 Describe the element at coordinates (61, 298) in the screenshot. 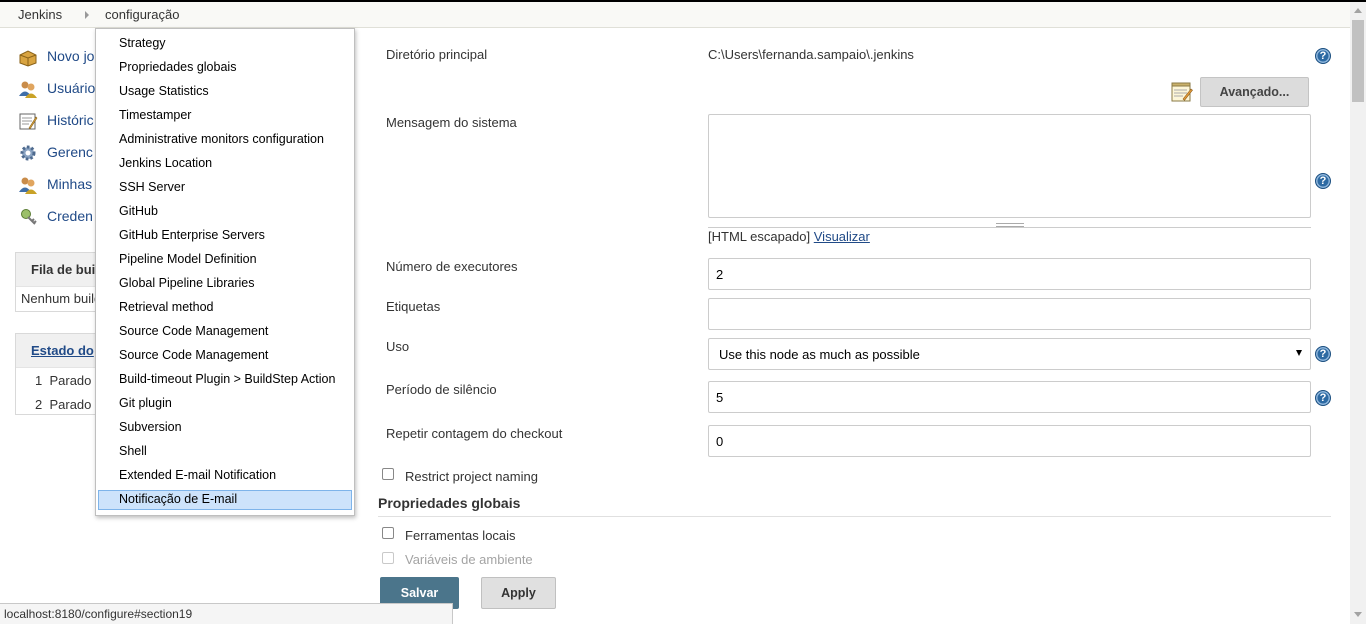

I see `build-queue-empty-text: Nenhum build` at that location.